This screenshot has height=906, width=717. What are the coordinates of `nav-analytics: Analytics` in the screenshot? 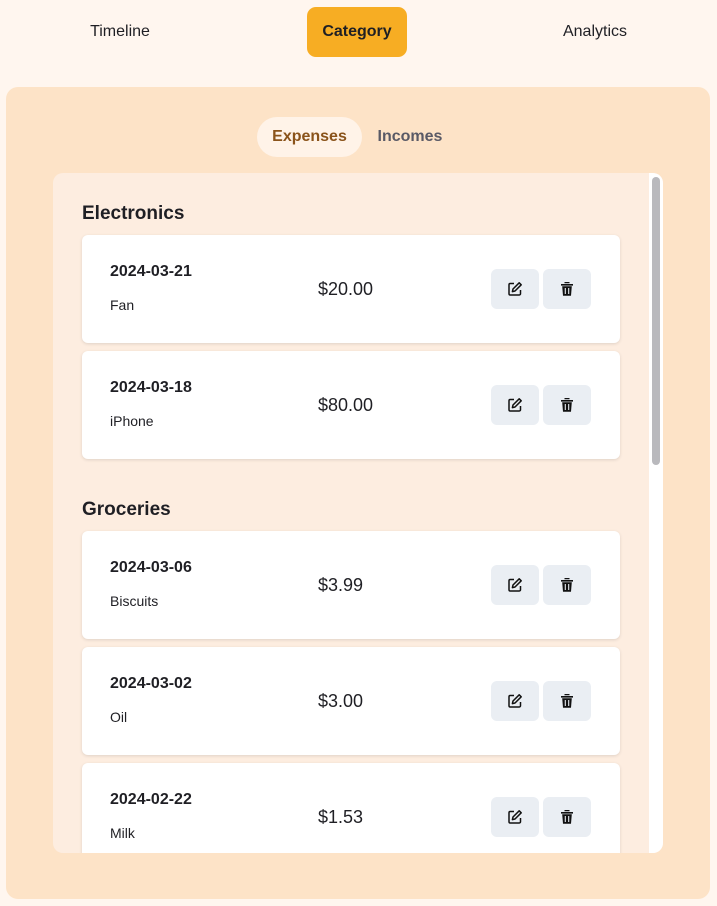 It's located at (595, 32).